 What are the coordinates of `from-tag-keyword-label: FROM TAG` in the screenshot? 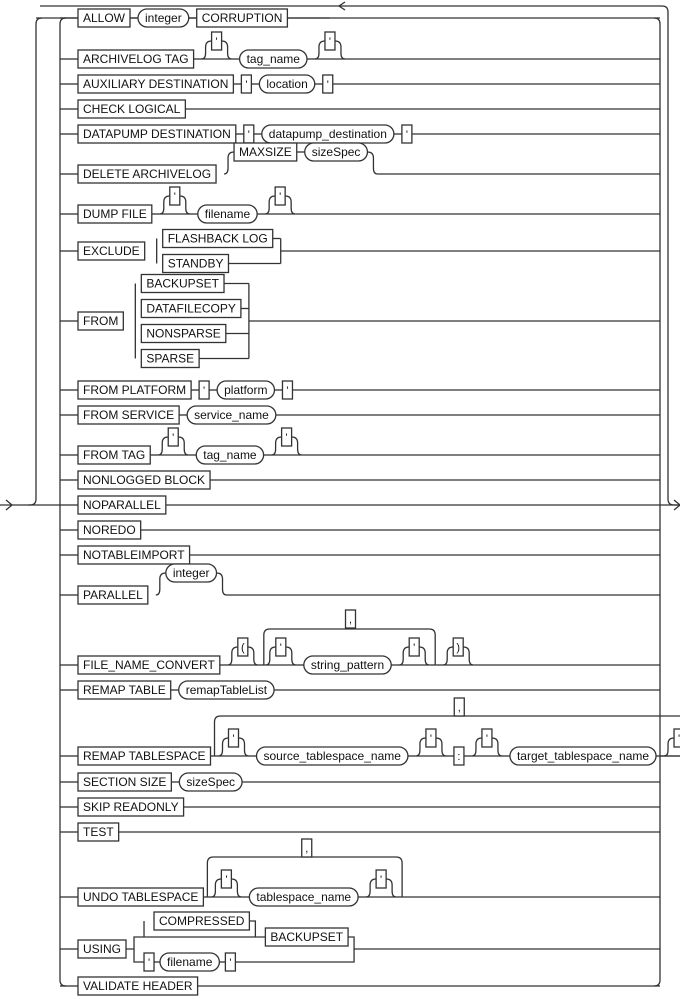 It's located at (114, 455).